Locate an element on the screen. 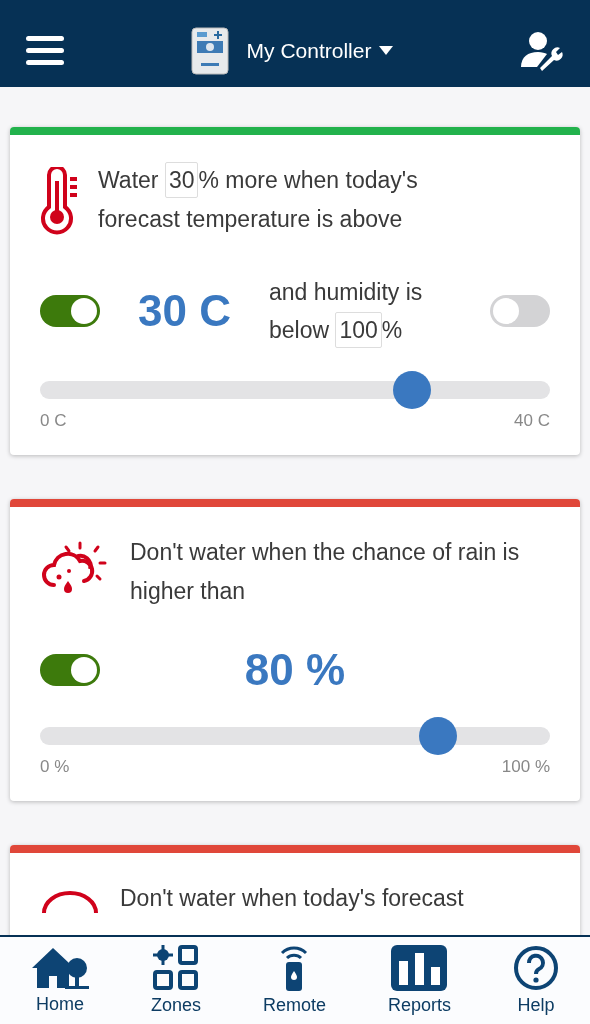  slider-max-label: 100 % is located at coordinates (525, 767).